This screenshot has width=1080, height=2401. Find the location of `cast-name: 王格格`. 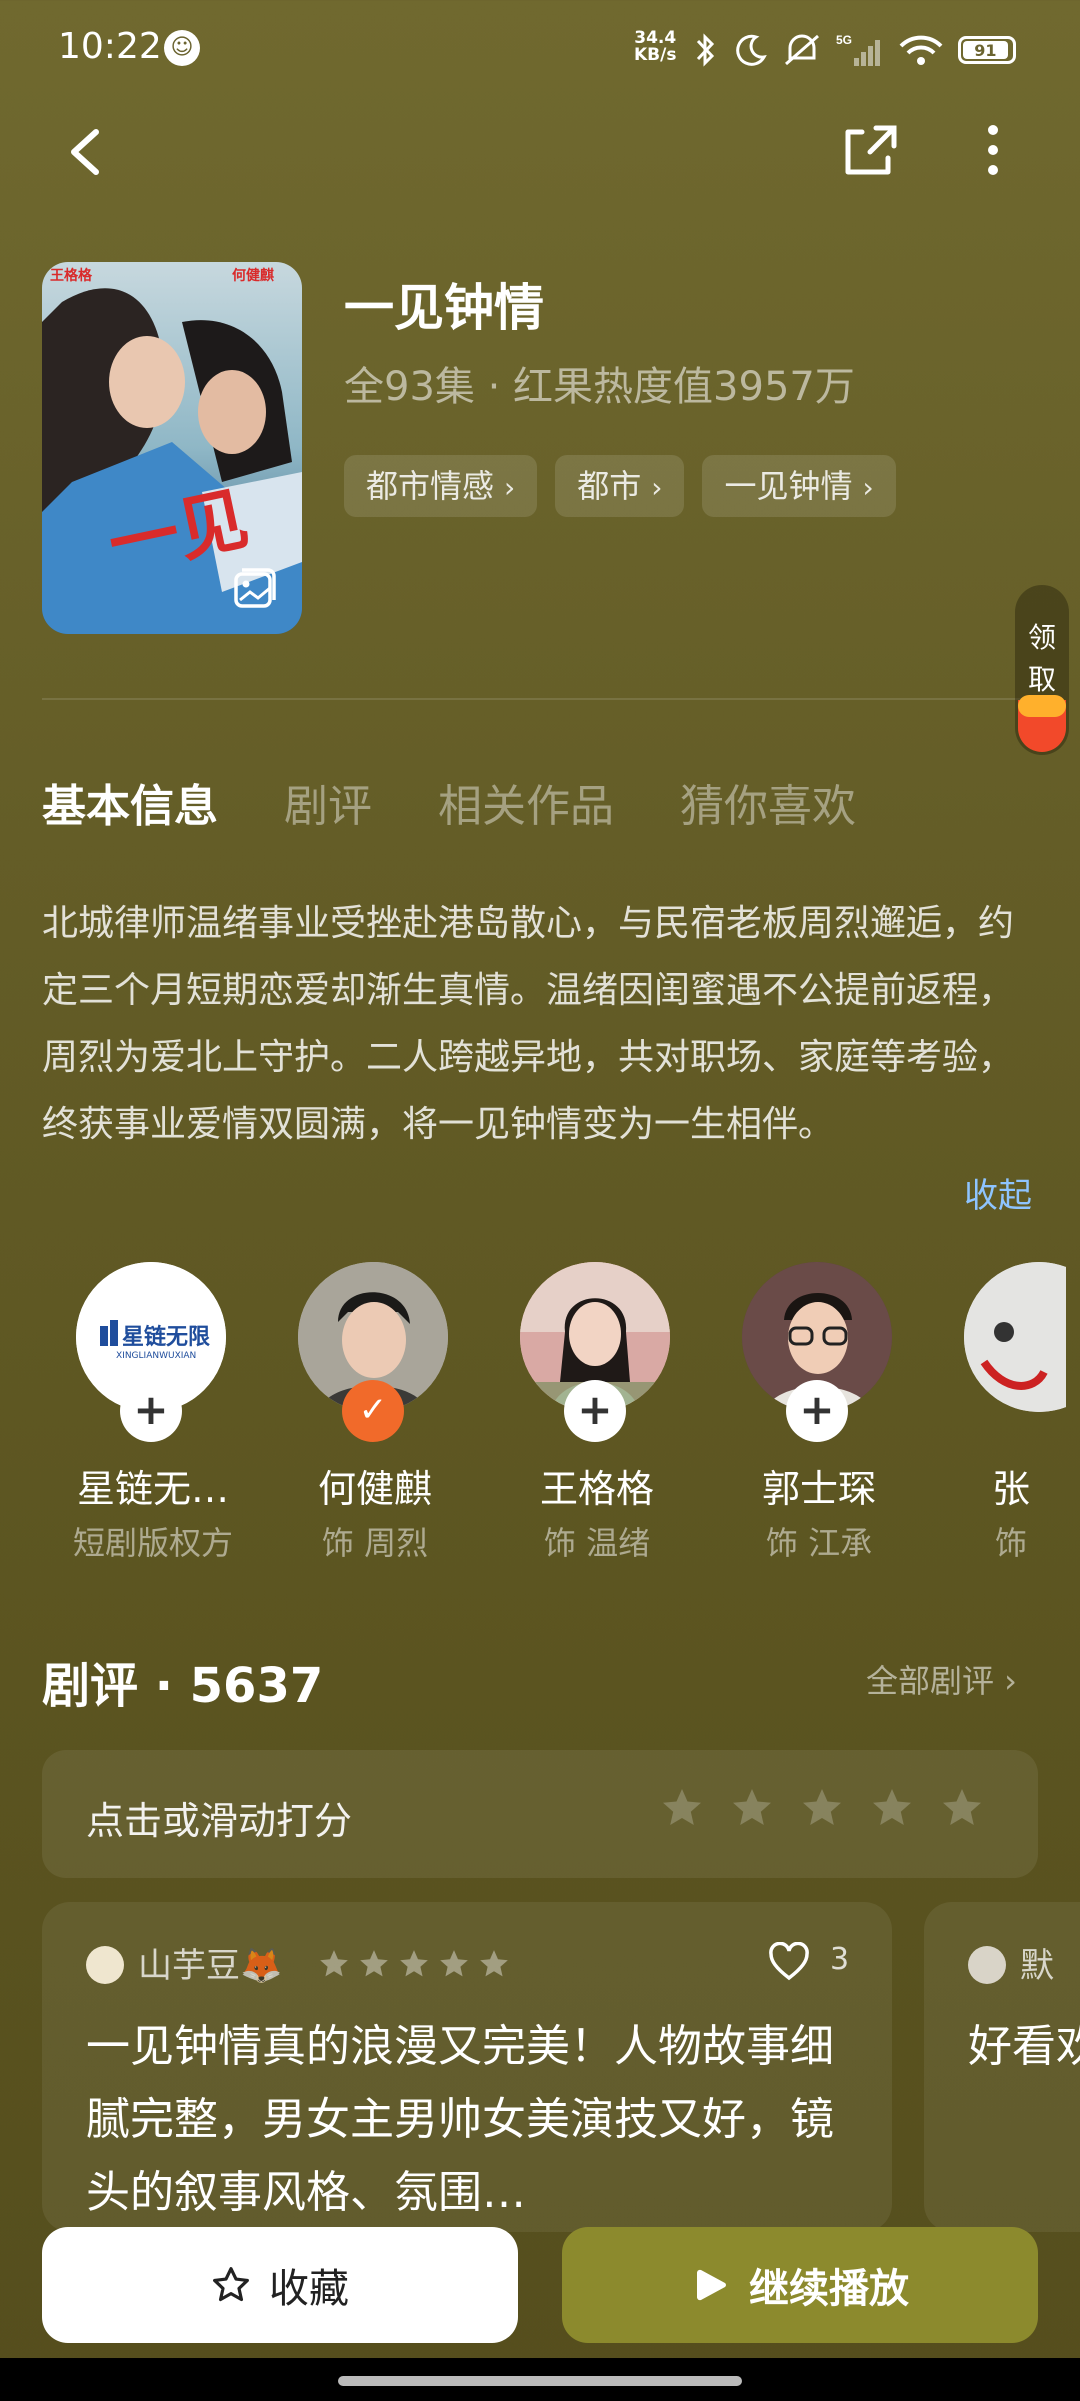

cast-name: 王格格 is located at coordinates (596, 1489).